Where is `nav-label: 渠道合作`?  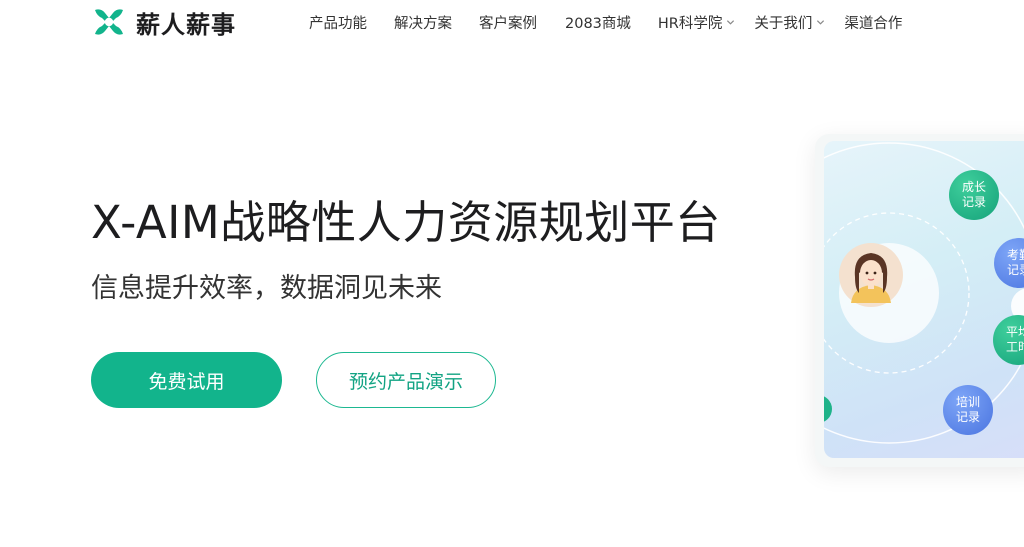
nav-label: 渠道合作 is located at coordinates (873, 24).